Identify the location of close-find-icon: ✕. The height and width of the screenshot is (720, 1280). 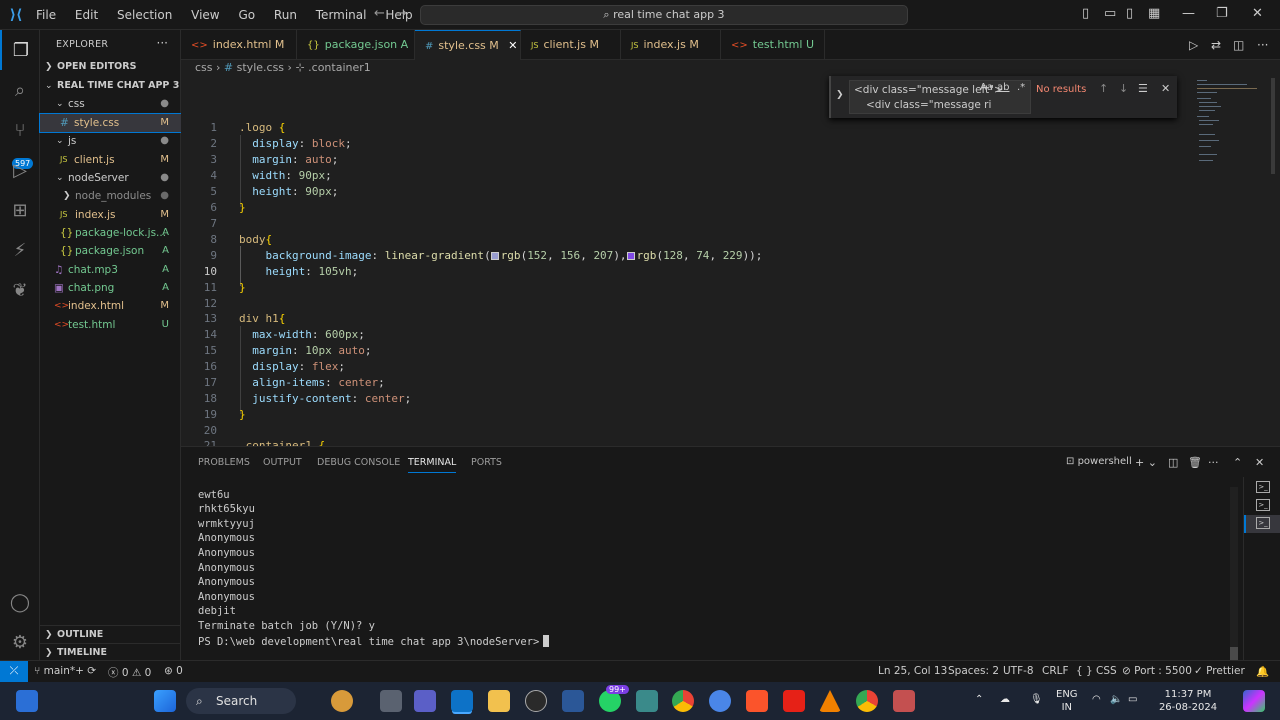
(1165, 88).